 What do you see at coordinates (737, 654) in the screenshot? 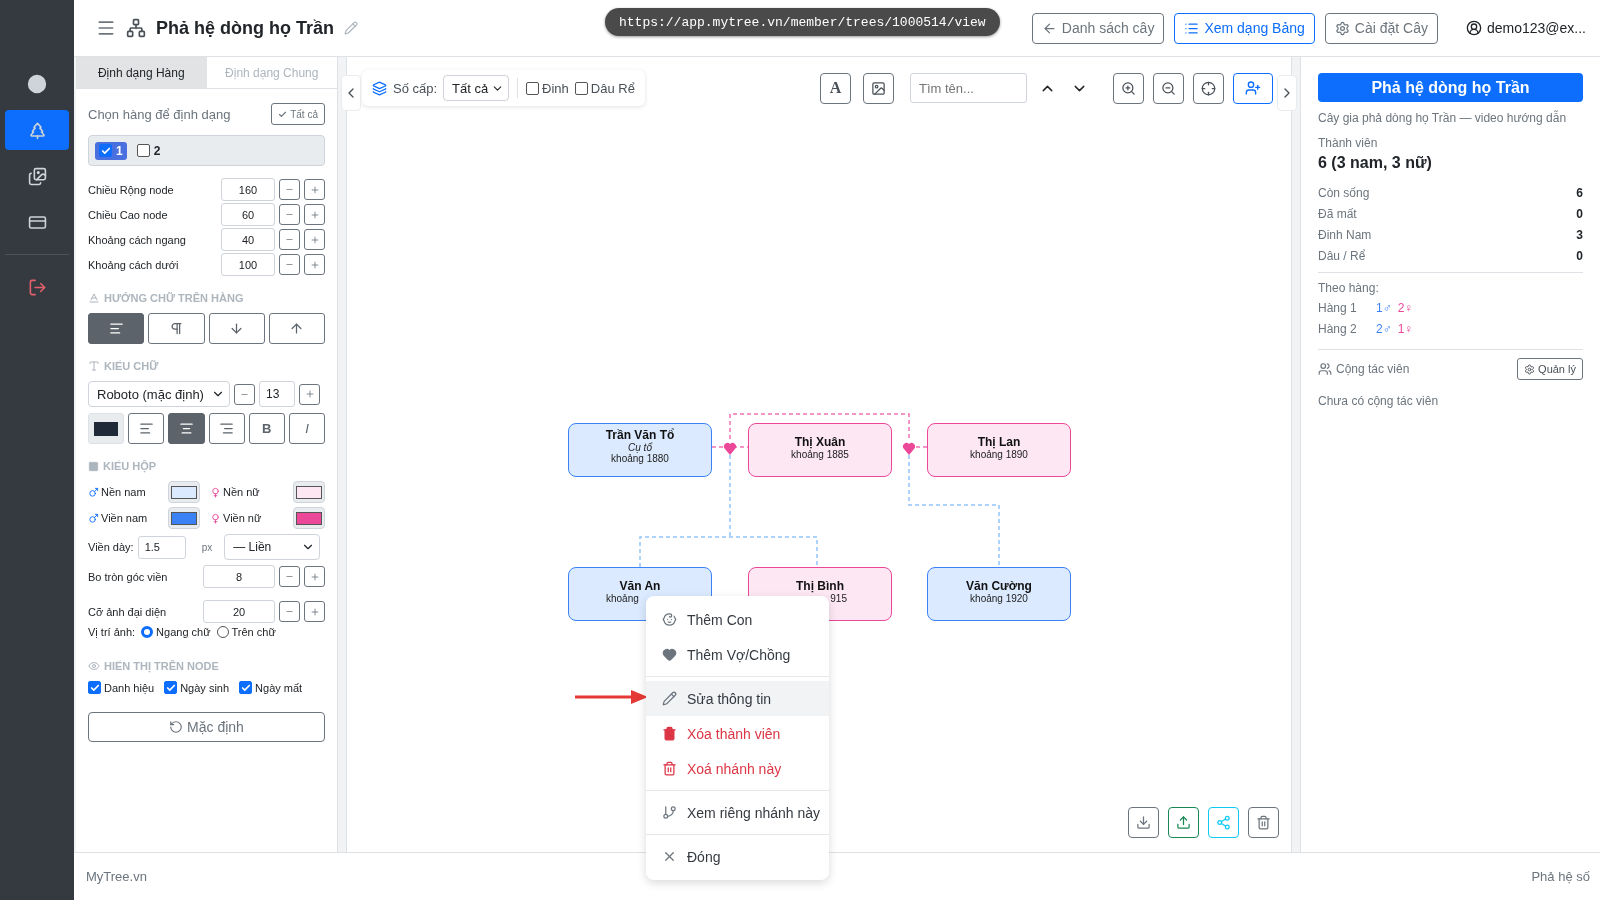
I see `menu-item: Thêm Vợ/Chồng` at bounding box center [737, 654].